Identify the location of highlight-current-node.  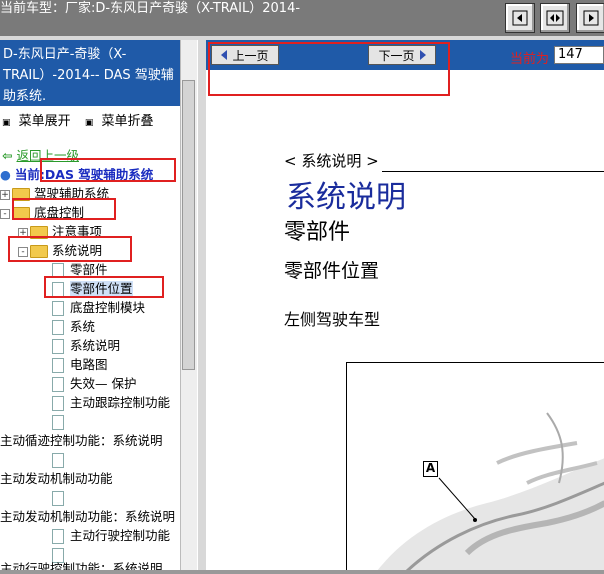
(108, 170).